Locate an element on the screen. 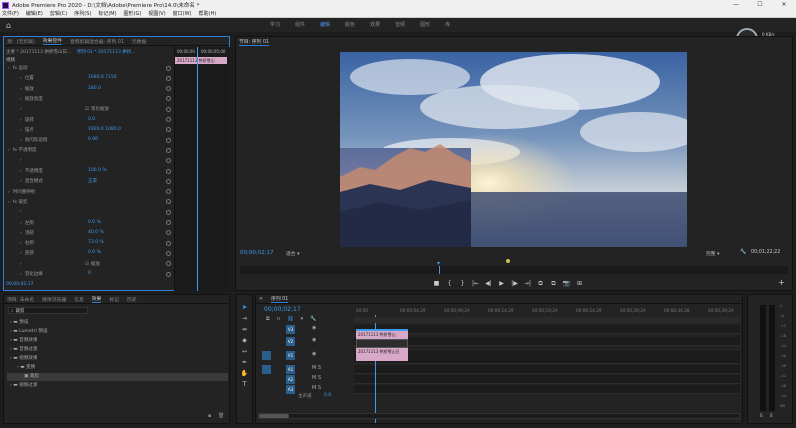 The height and width of the screenshot is (428, 796). clip-v2: 20171113 拱桥雪山 is located at coordinates (382, 334).